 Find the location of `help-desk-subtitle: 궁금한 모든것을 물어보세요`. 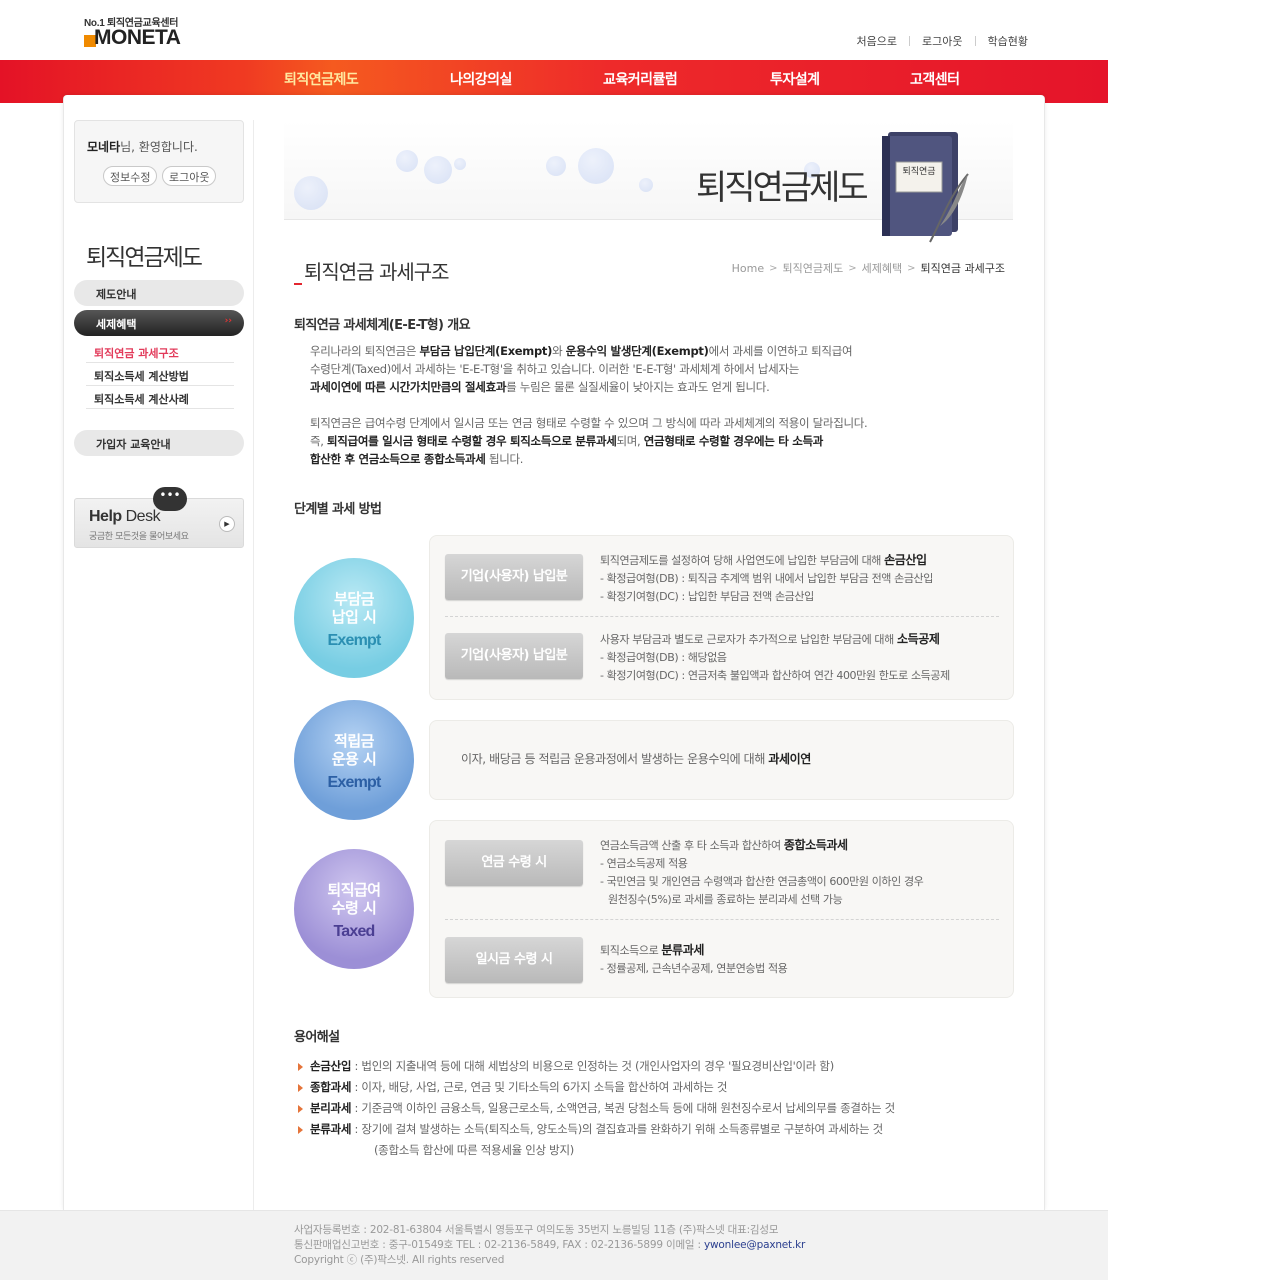

help-desk-subtitle: 궁금한 모든것을 물어보세요 is located at coordinates (139, 537).